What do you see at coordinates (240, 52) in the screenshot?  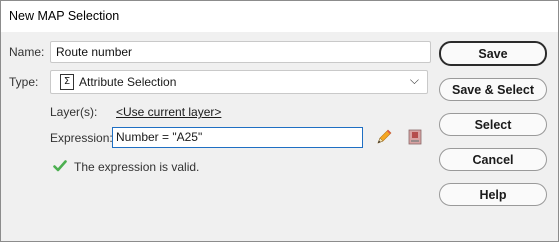 I see `name-input: Route number` at bounding box center [240, 52].